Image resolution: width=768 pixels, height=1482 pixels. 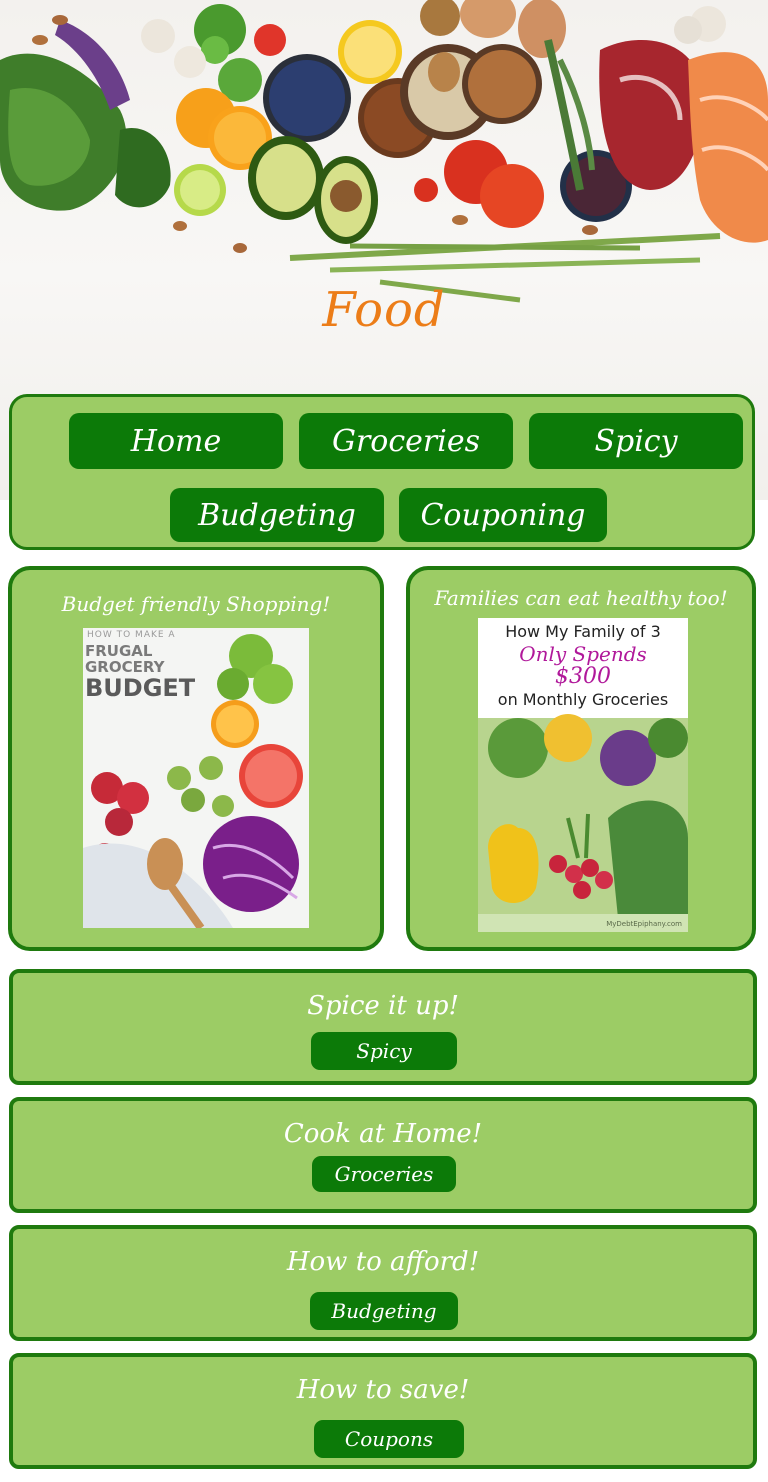 I want to click on card-caption: Families can eat healthy too!, so click(x=581, y=598).